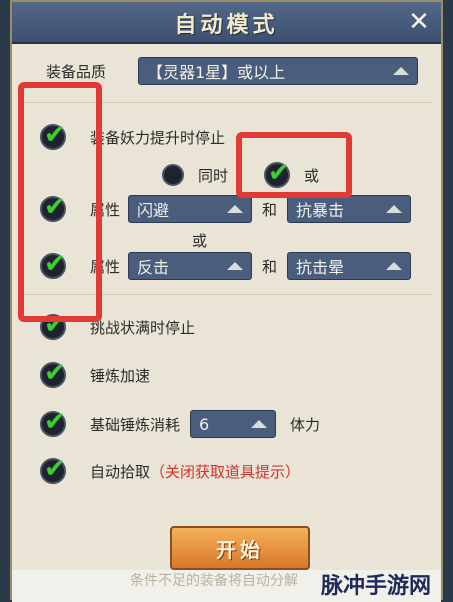  I want to click on highlight-box-left, so click(60, 202).